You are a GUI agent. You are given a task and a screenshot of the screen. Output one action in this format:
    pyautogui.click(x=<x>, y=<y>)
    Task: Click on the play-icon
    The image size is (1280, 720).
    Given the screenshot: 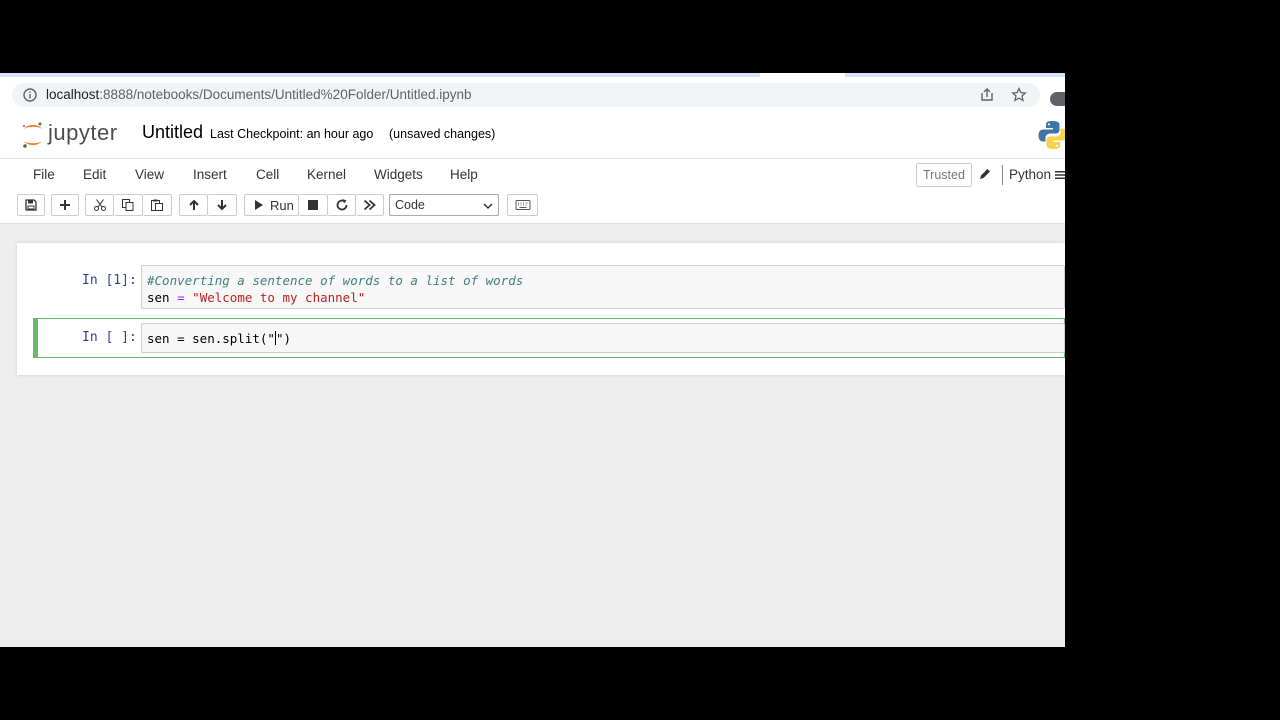 What is the action you would take?
    pyautogui.click(x=259, y=205)
    